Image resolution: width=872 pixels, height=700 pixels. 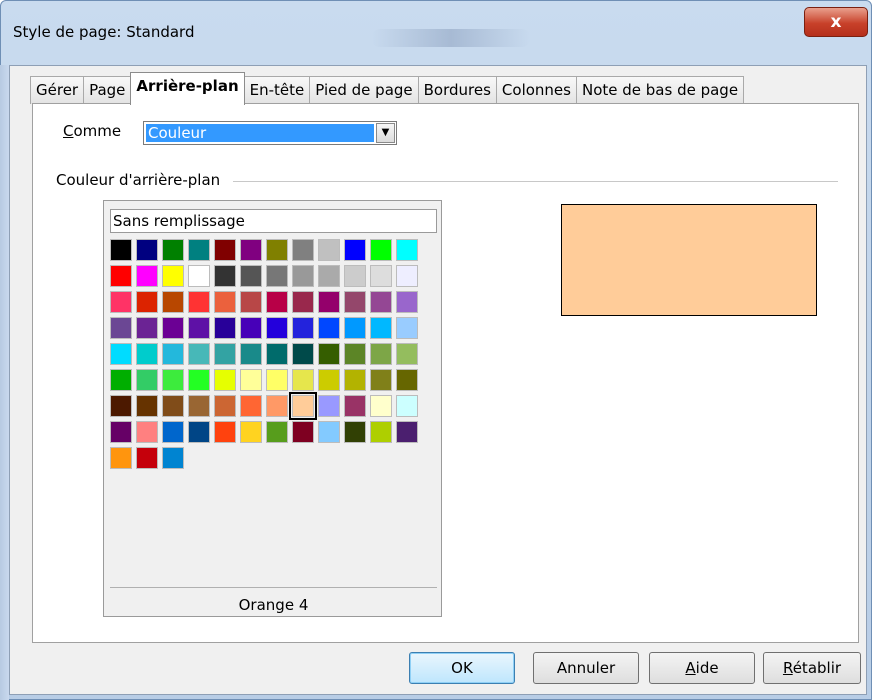 I want to click on cancel-button: Annuler, so click(x=586, y=668).